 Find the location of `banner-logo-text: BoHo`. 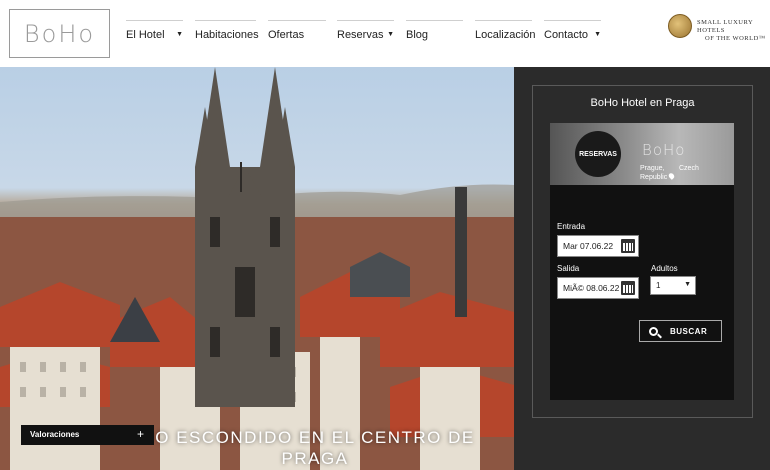

banner-logo-text: BoHo is located at coordinates (664, 150).